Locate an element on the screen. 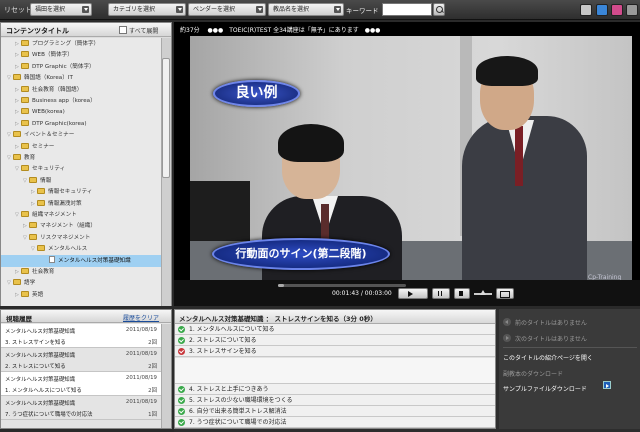  tree-folder: ▽ 組織マネジメント is located at coordinates (81, 215).